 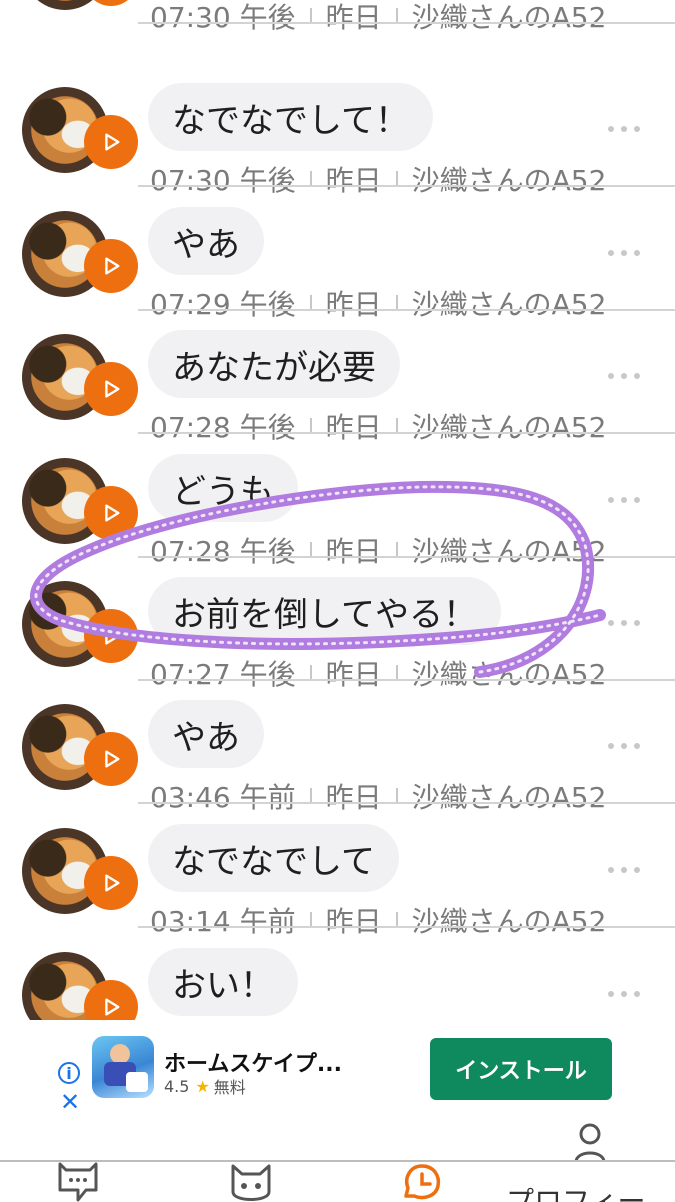 What do you see at coordinates (521, 1069) in the screenshot?
I see `install-button: インストール` at bounding box center [521, 1069].